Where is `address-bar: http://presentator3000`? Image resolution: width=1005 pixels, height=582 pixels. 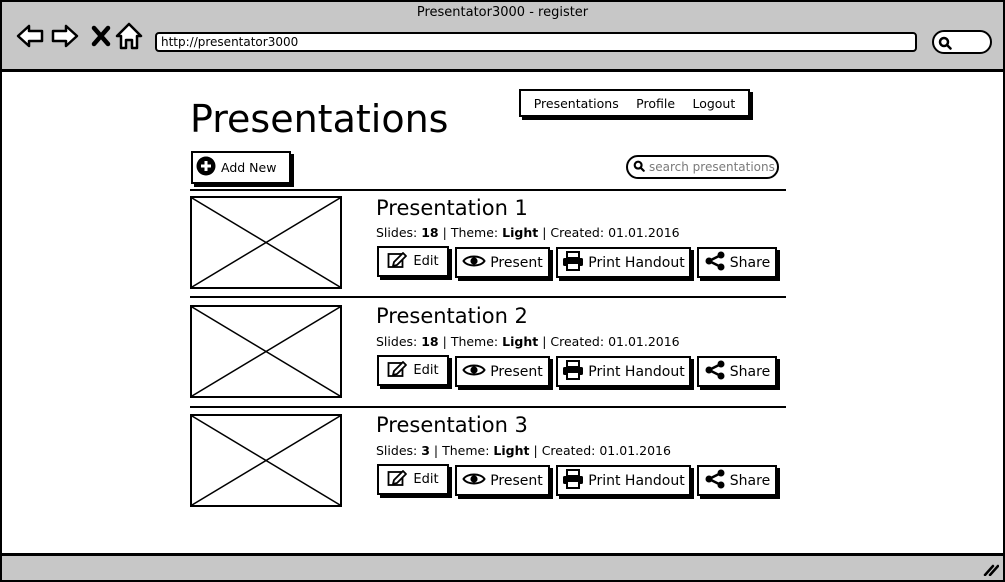
address-bar: http://presentator3000 is located at coordinates (536, 42).